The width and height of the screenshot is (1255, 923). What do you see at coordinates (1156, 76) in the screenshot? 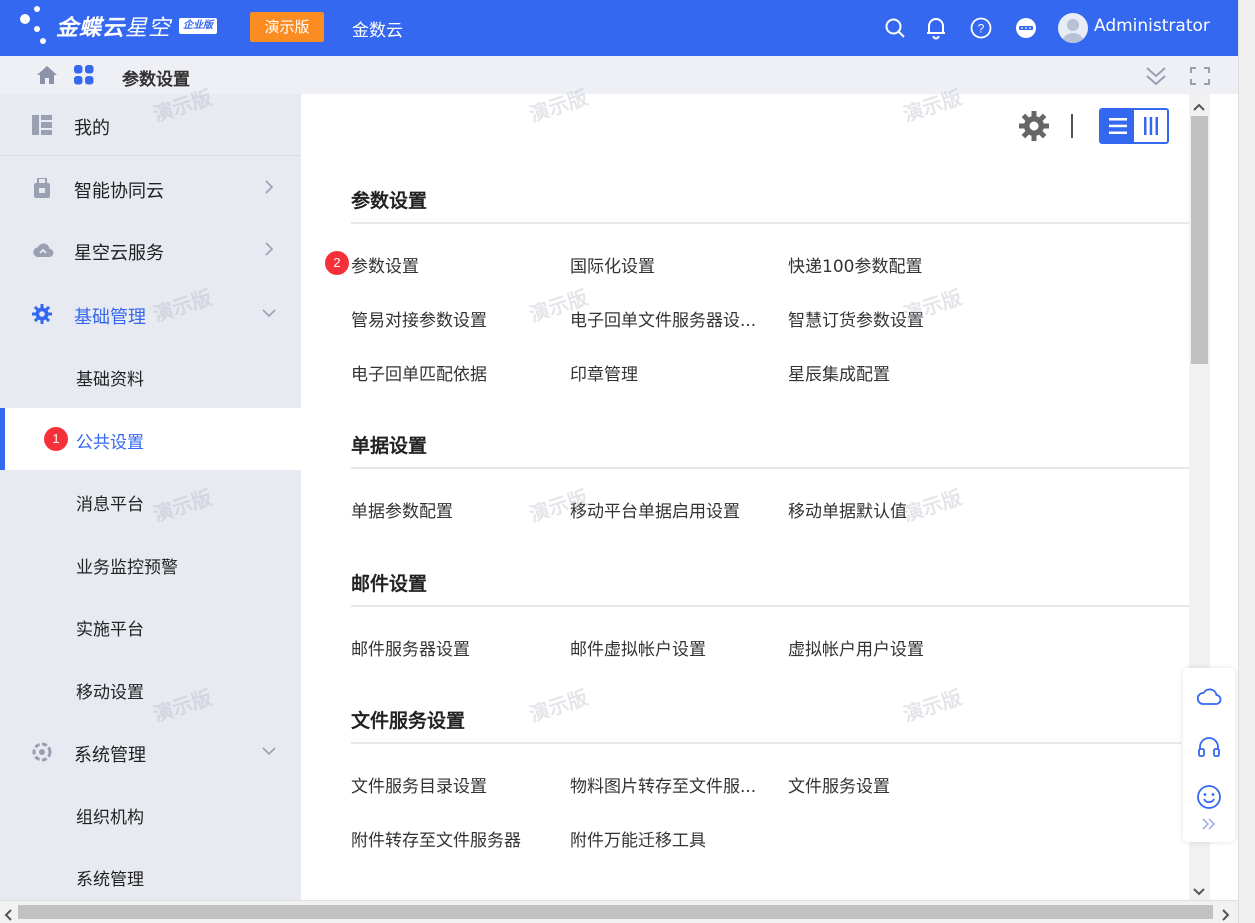
I see `collapse-icon` at bounding box center [1156, 76].